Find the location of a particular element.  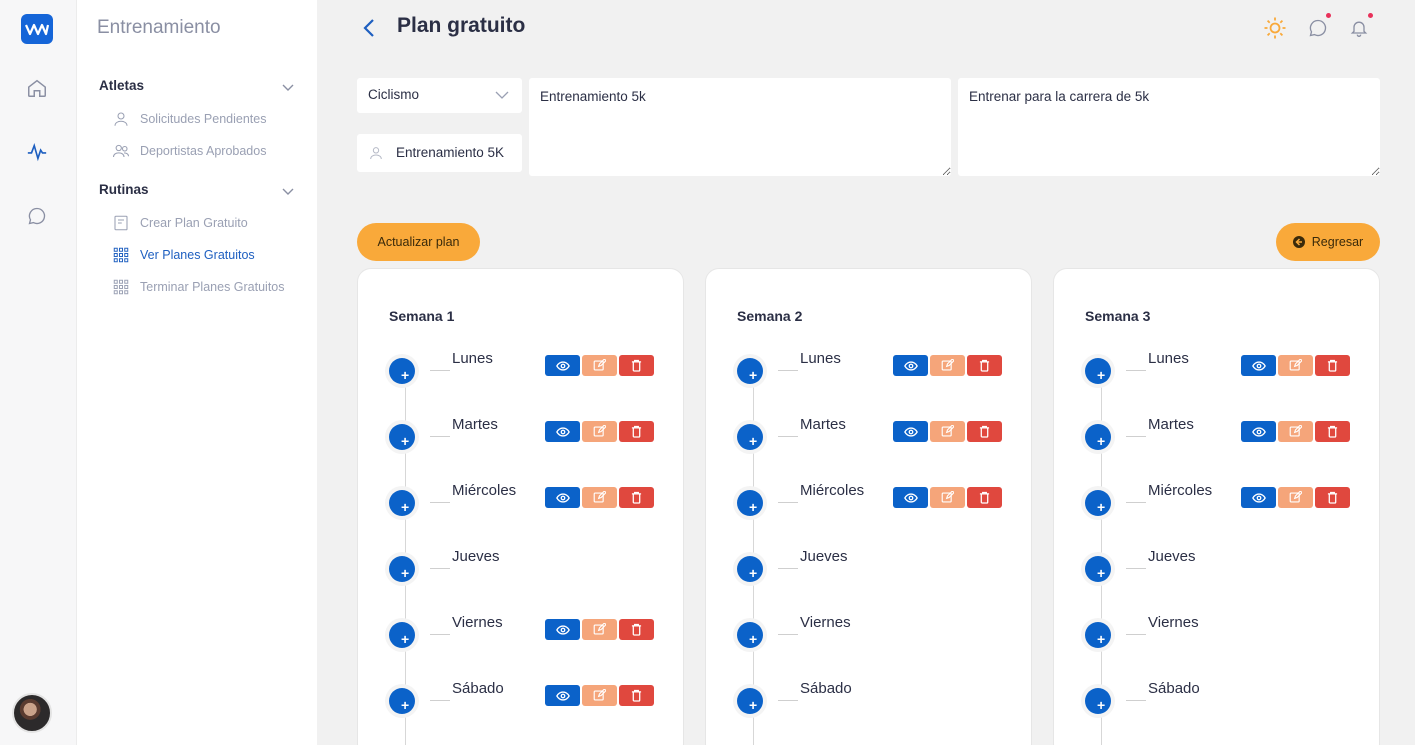

sidebar-item-solicitudes: Solicitudes Pendientes is located at coordinates (188, 119).